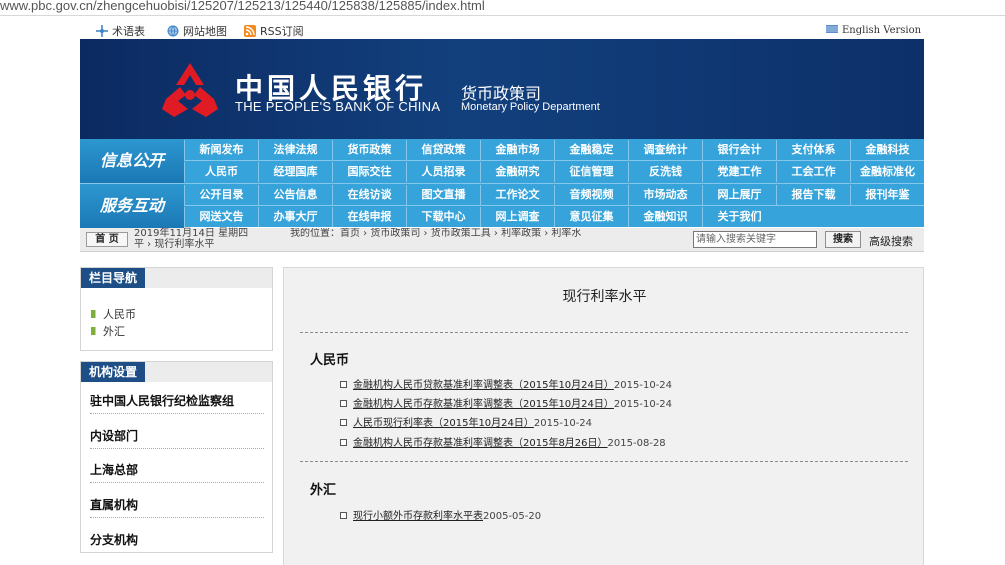  I want to click on nav-item: 公开目录, so click(221, 195).